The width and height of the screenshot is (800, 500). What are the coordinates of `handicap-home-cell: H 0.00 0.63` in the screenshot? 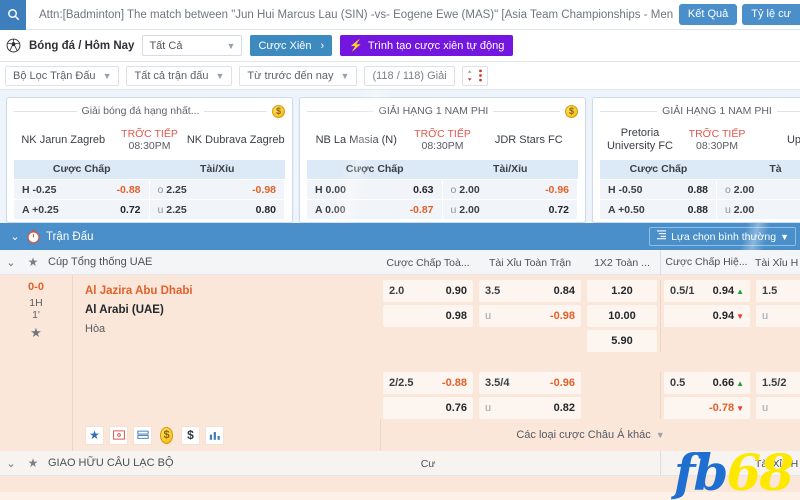 It's located at (374, 189).